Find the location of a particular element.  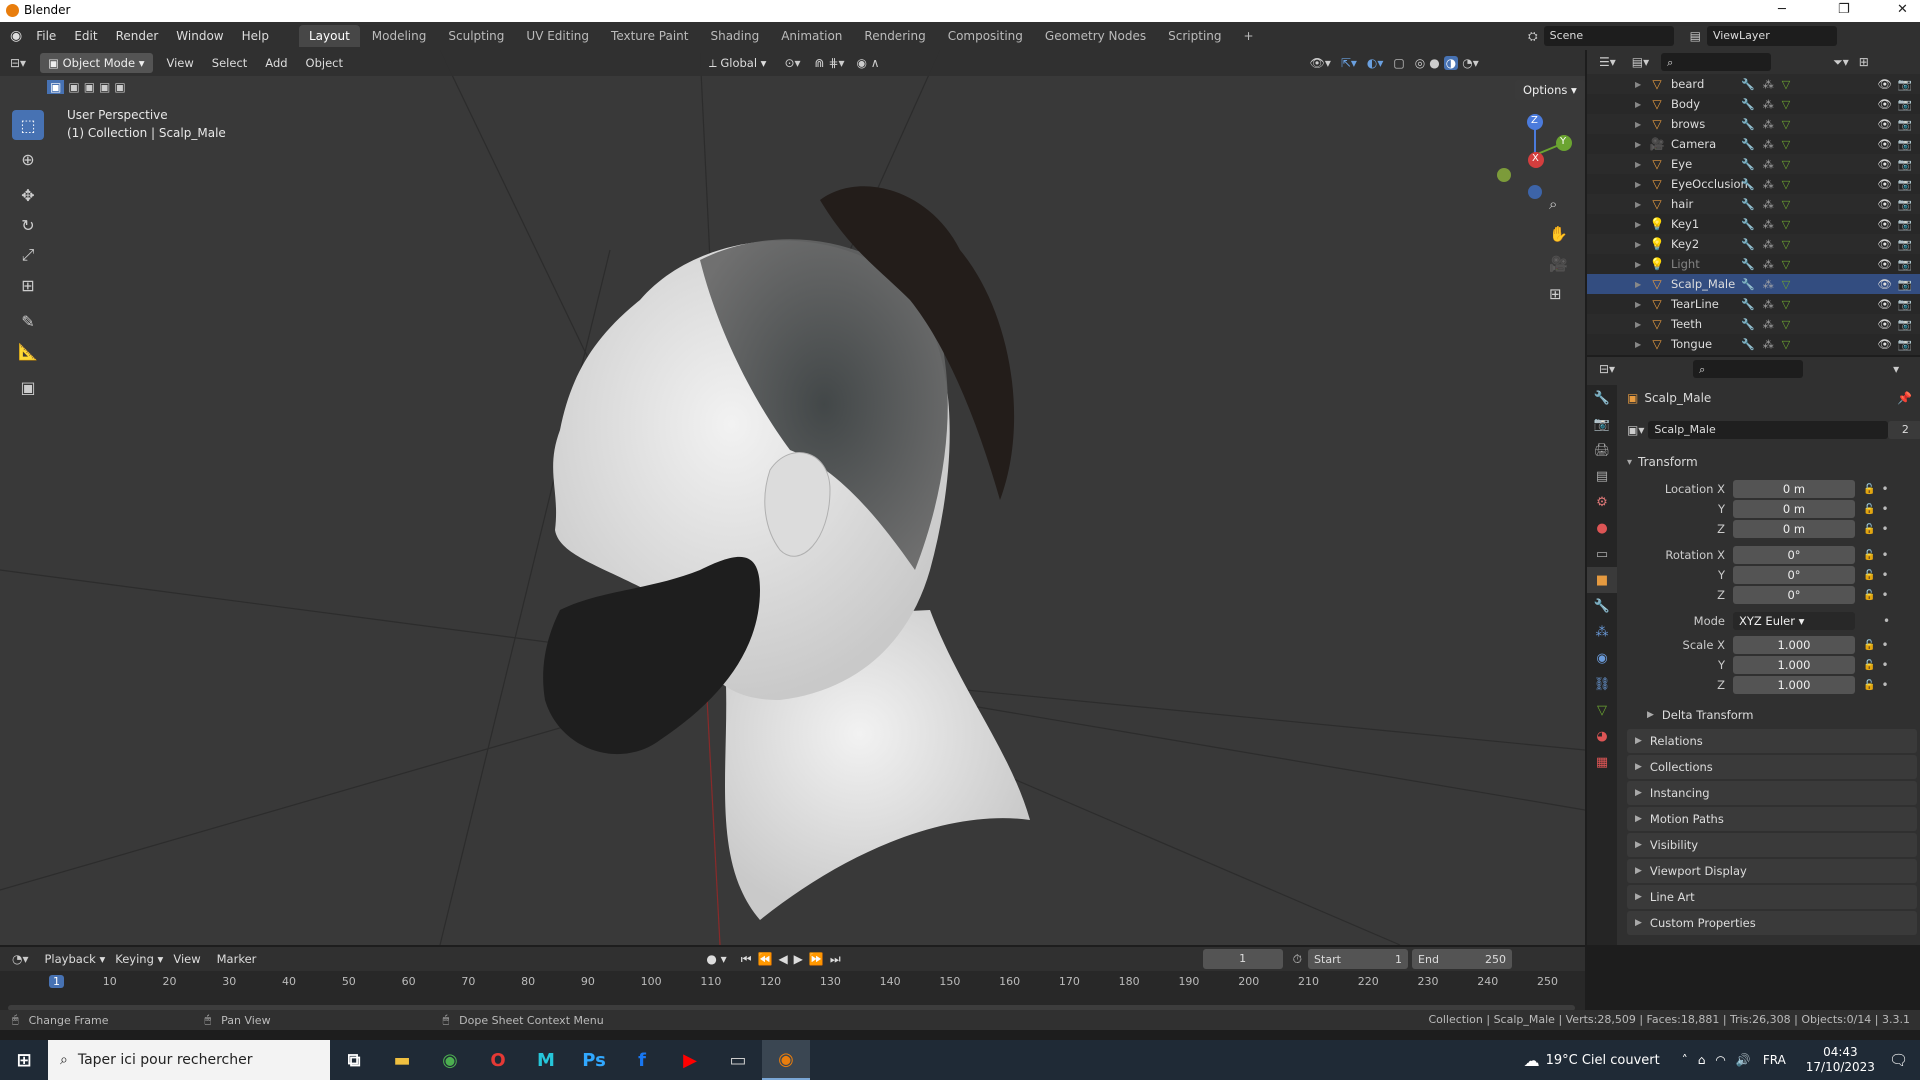

scale-x-field: 1.000 is located at coordinates (1794, 645).